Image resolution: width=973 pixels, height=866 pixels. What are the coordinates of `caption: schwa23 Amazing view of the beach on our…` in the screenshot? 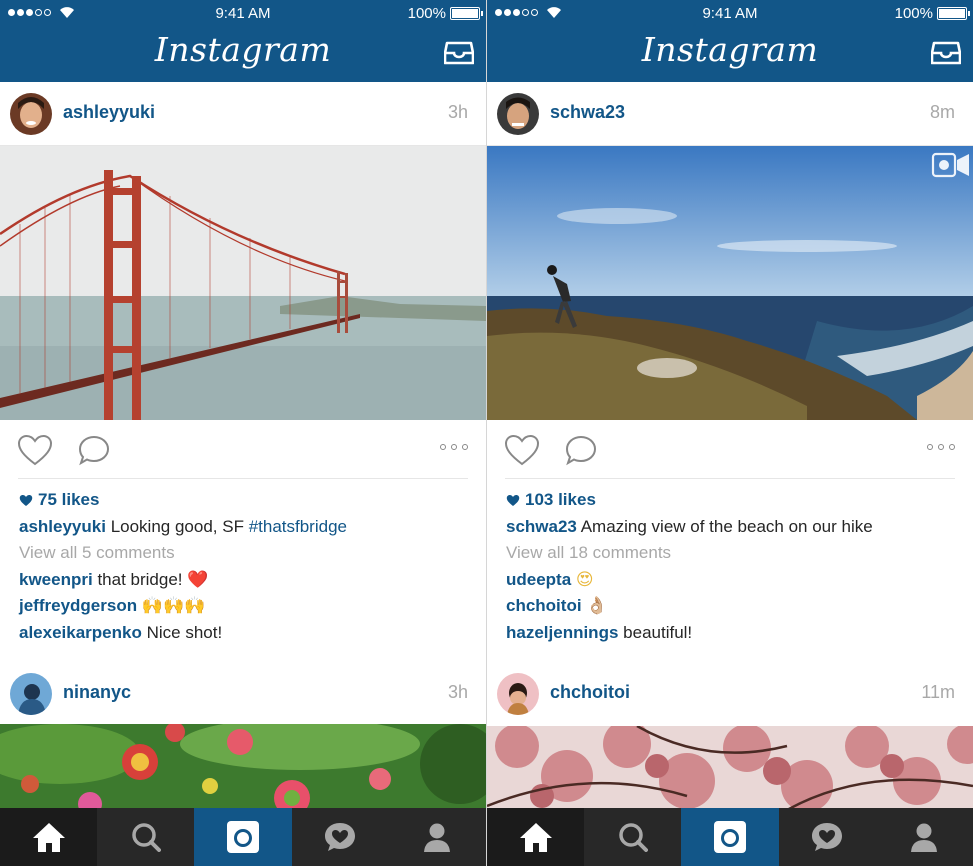 It's located at (733, 527).